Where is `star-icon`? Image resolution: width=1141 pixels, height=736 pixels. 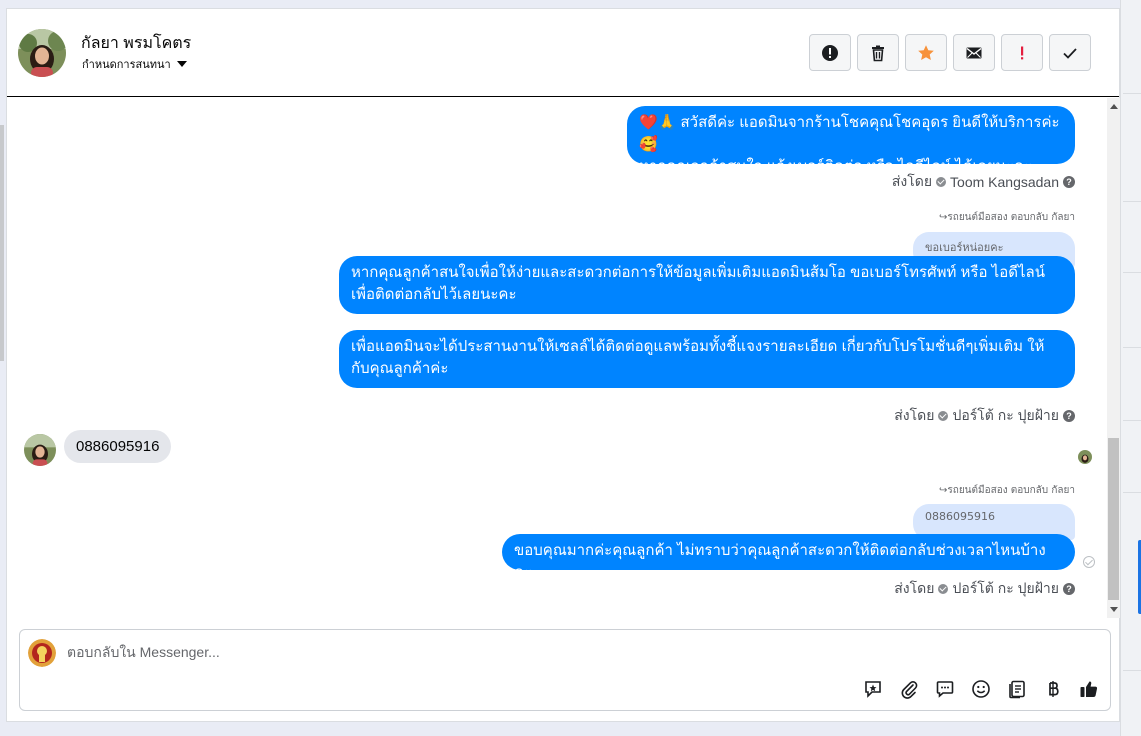
star-icon is located at coordinates (926, 52).